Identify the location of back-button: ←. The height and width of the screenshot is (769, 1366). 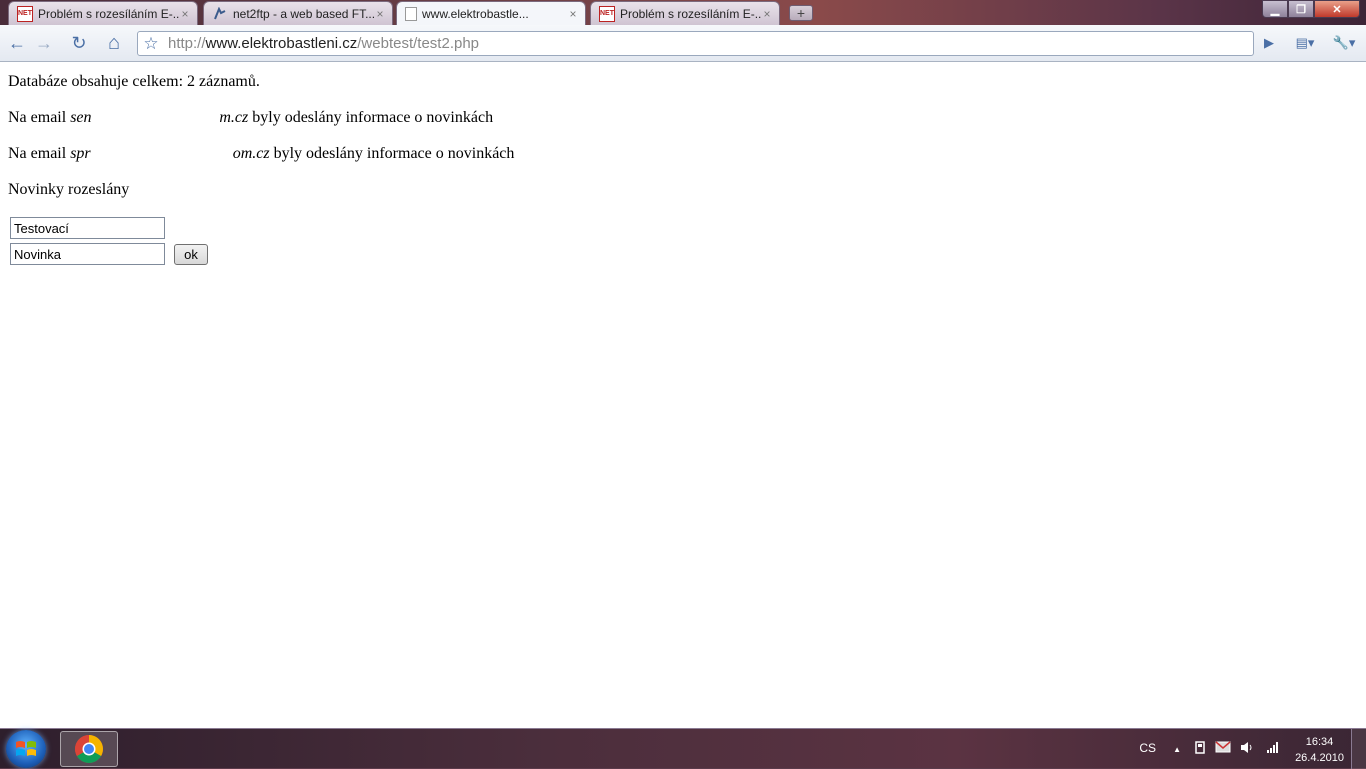
(17, 43).